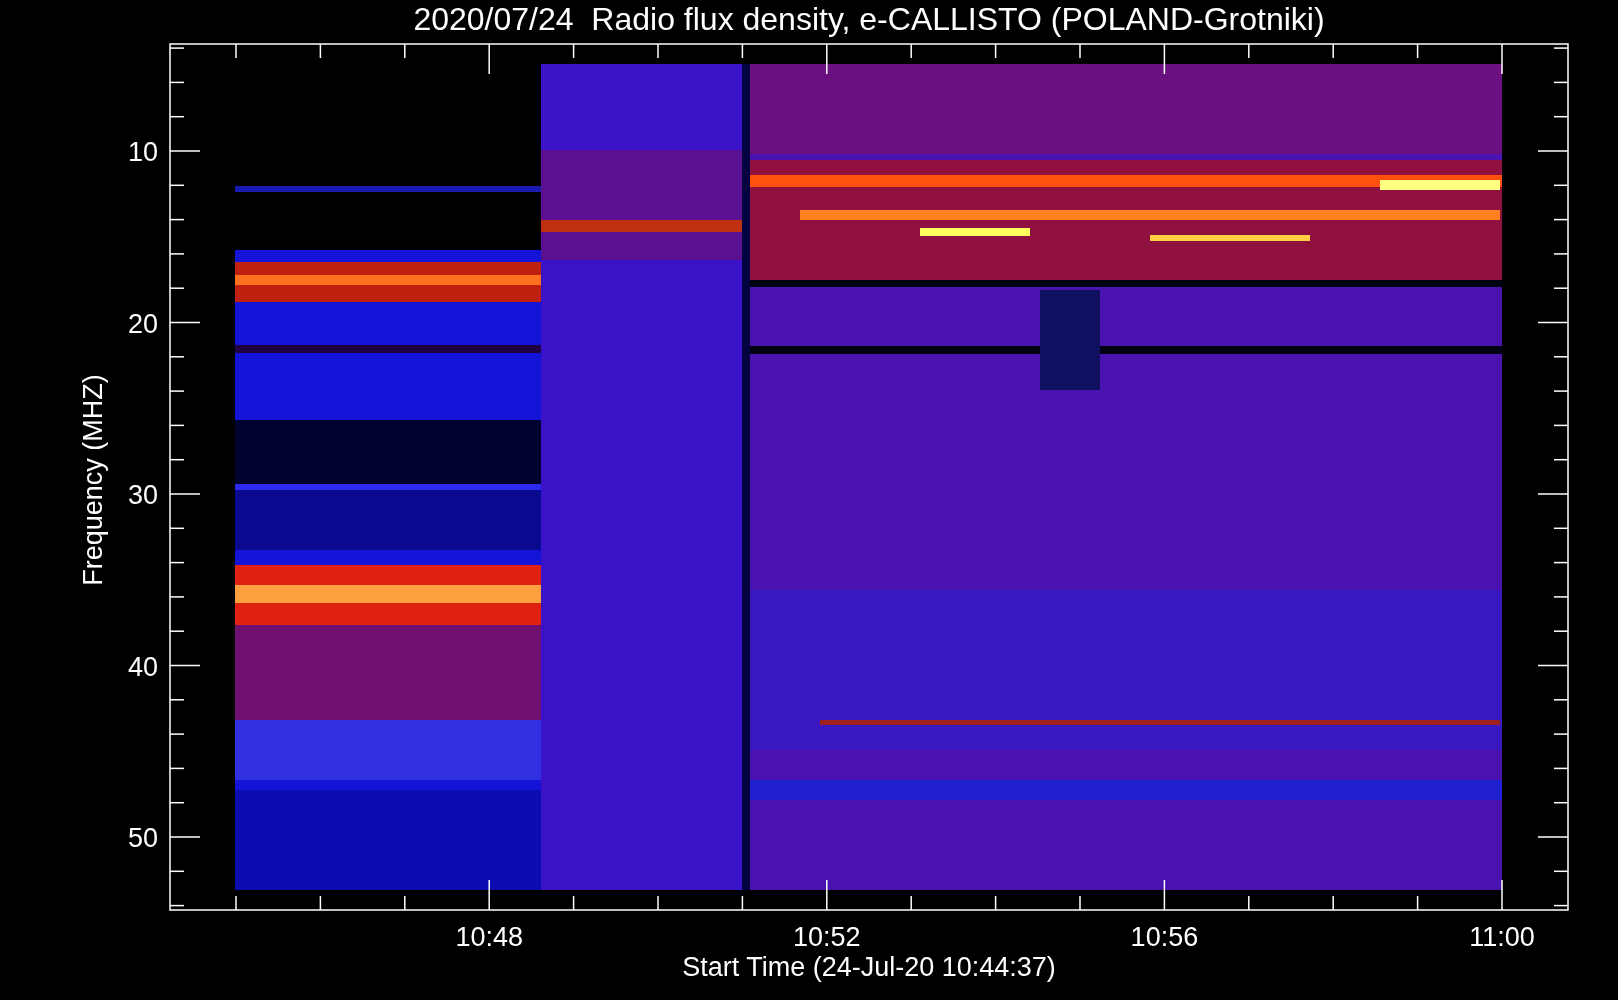 The image size is (1618, 1000). Describe the element at coordinates (869, 19) in the screenshot. I see `chart-title: 2020/07/24 Radio flux density, e-CALLISTO (POLAND-Grotniki)` at that location.